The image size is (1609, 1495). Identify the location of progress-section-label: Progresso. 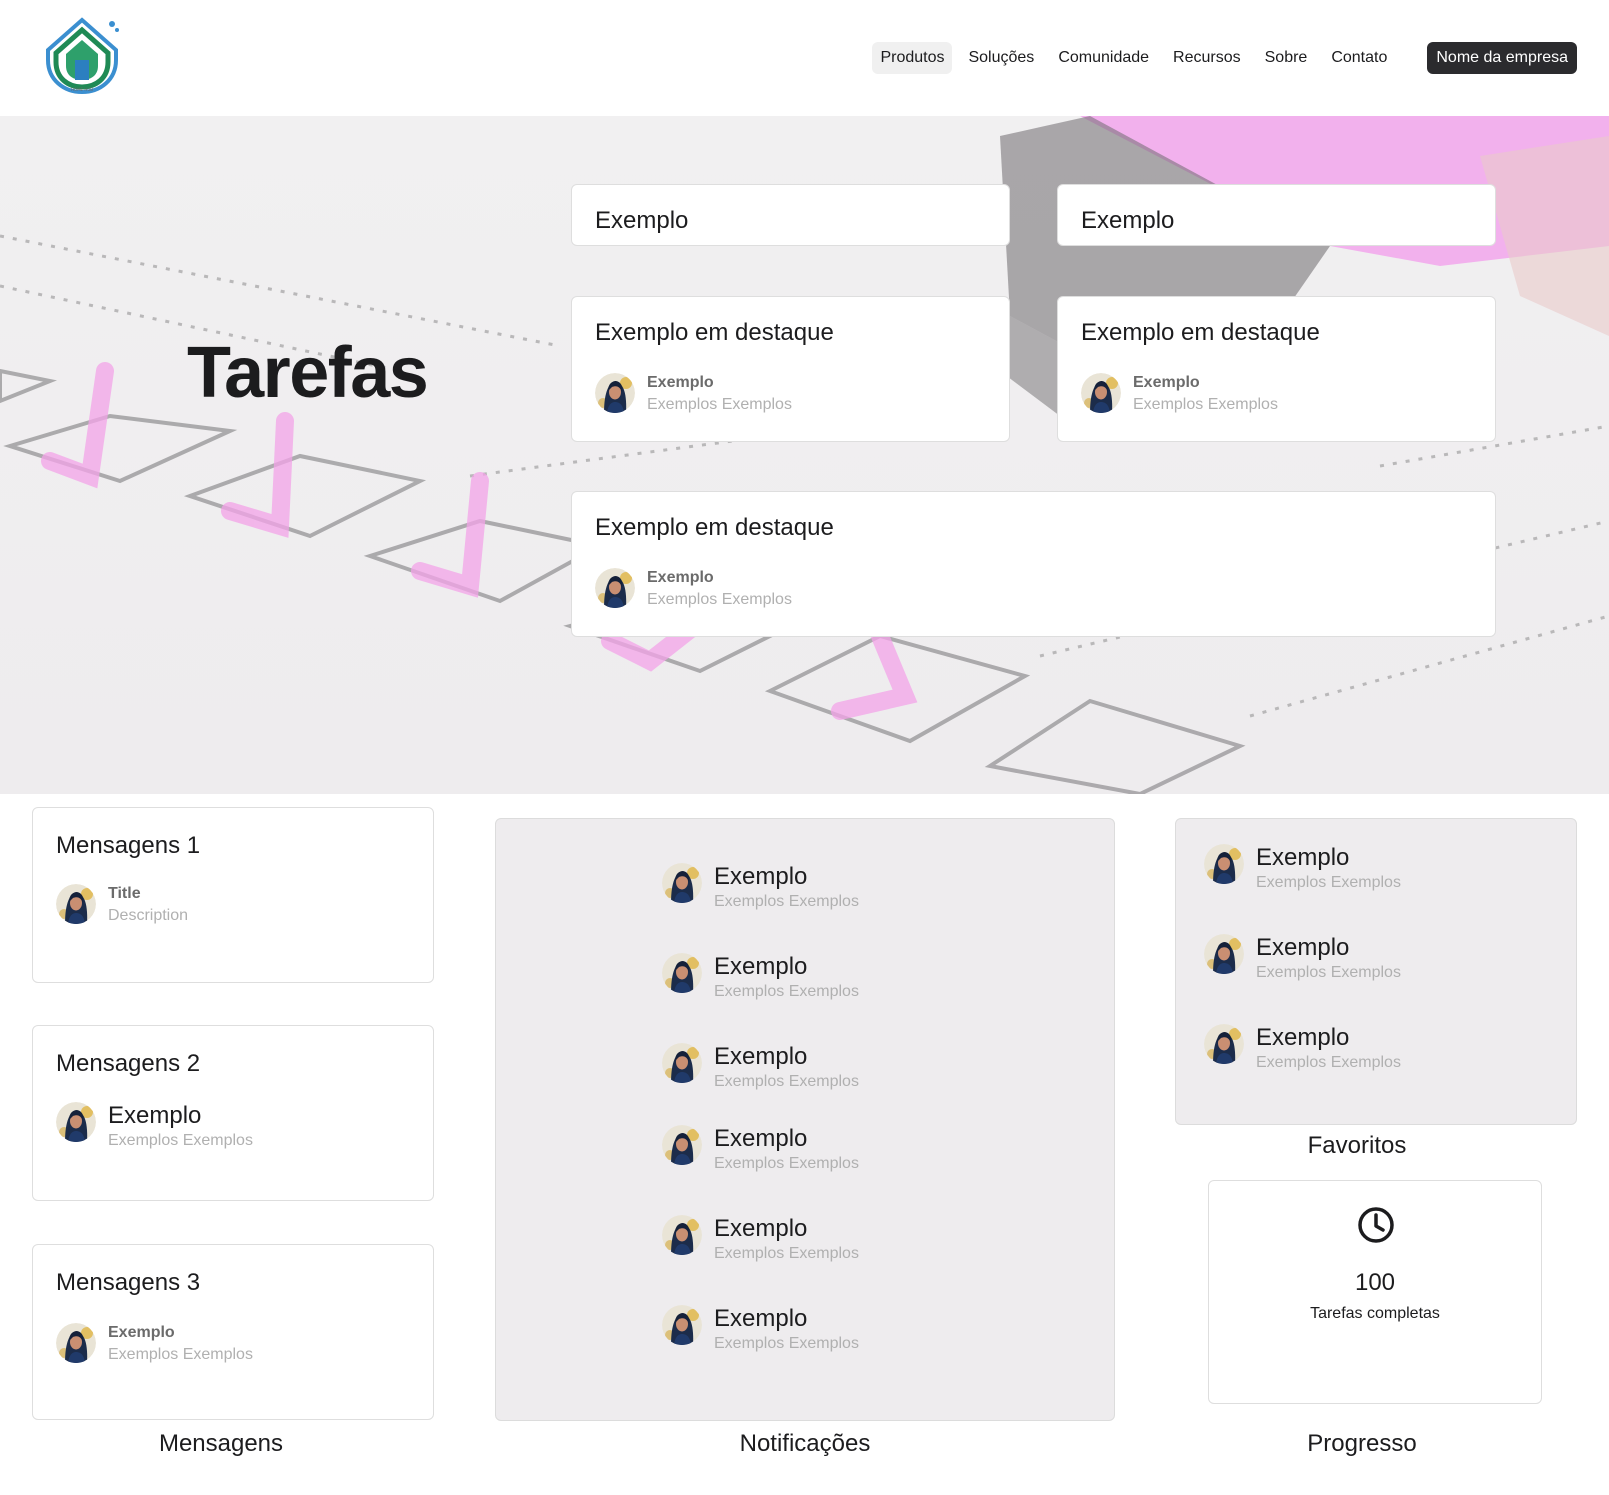
(1362, 1443).